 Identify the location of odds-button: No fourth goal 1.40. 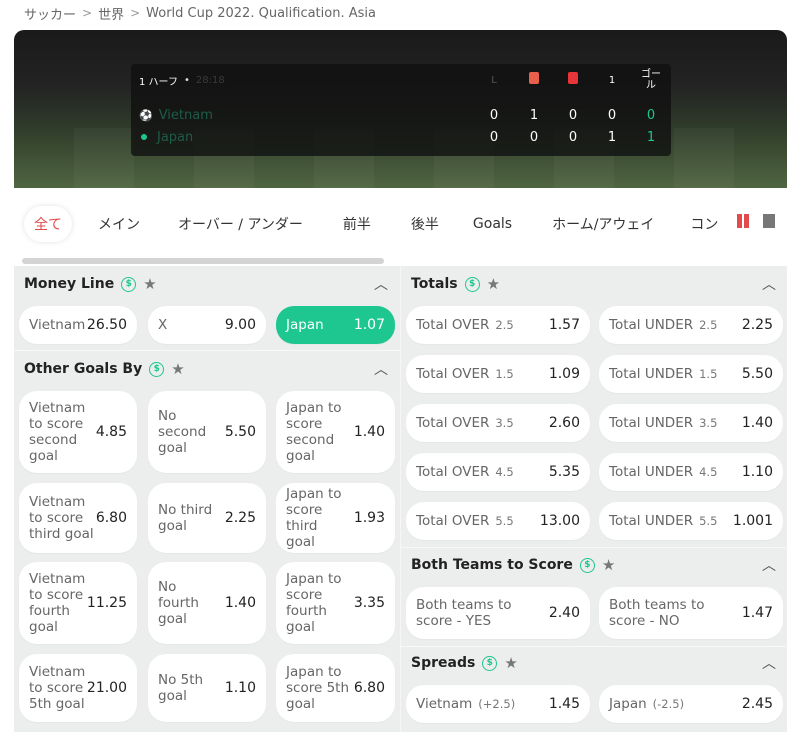
(207, 603).